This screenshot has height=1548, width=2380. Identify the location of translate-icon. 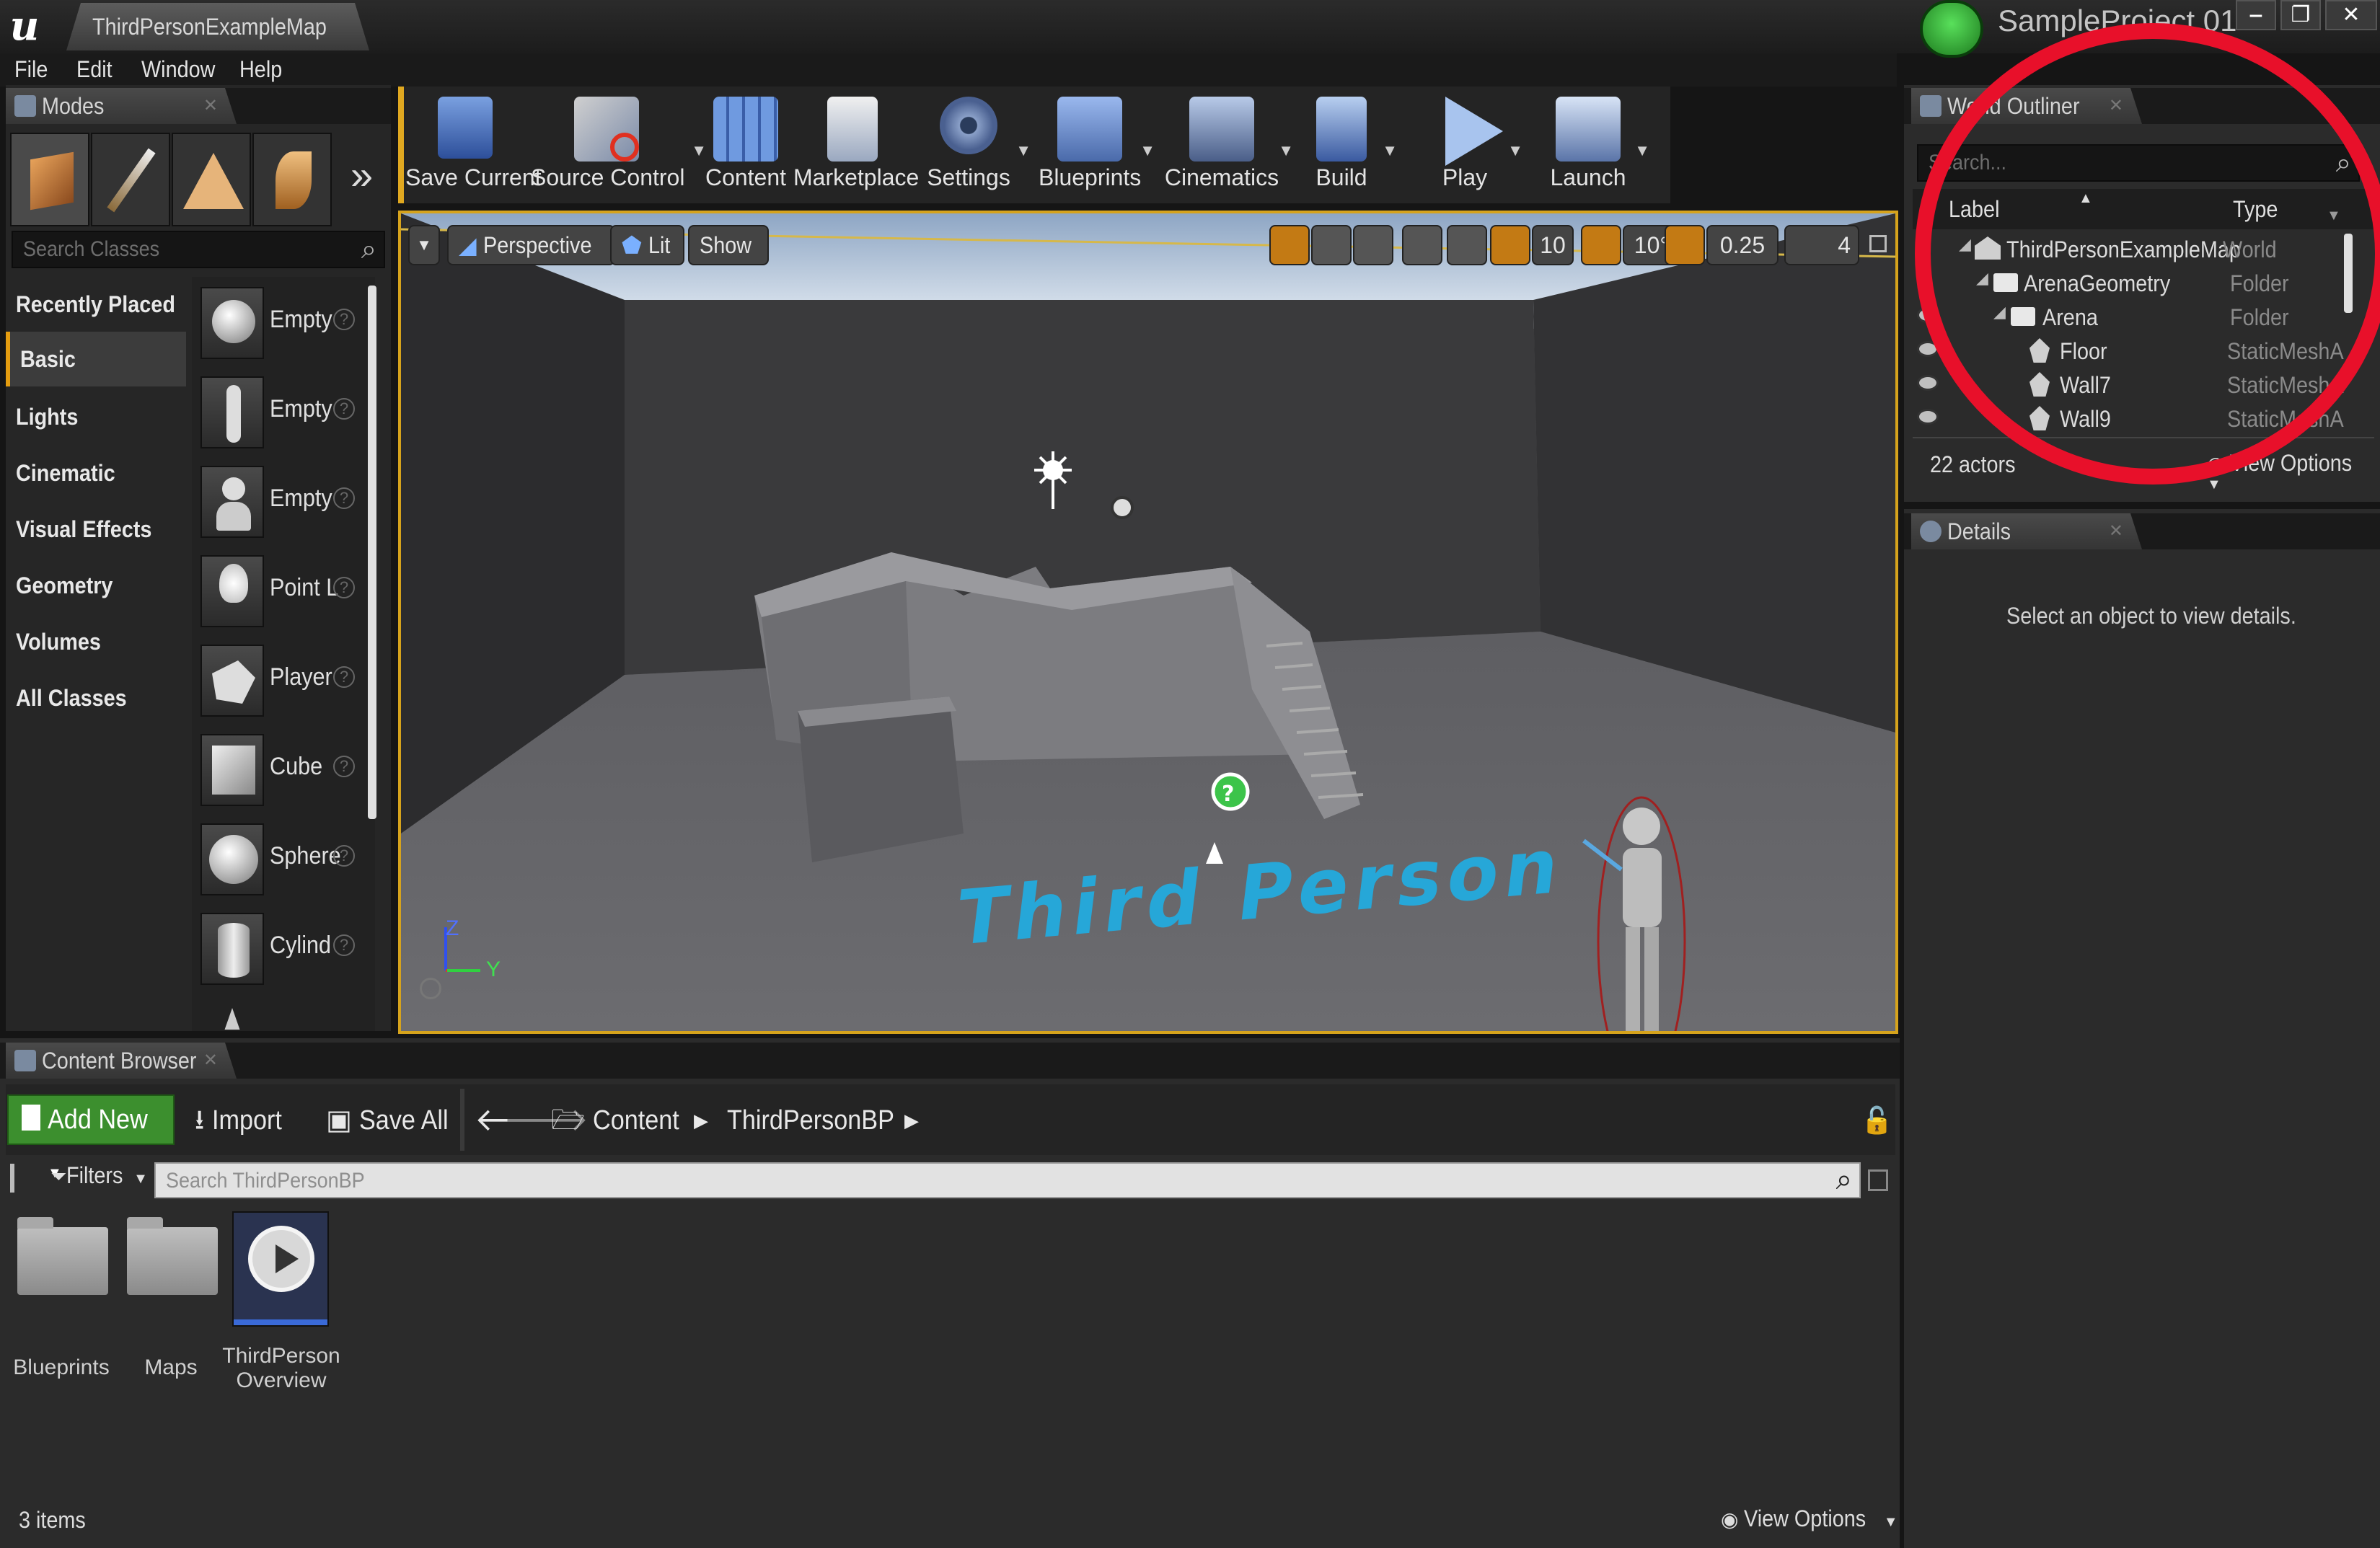
(1289, 245).